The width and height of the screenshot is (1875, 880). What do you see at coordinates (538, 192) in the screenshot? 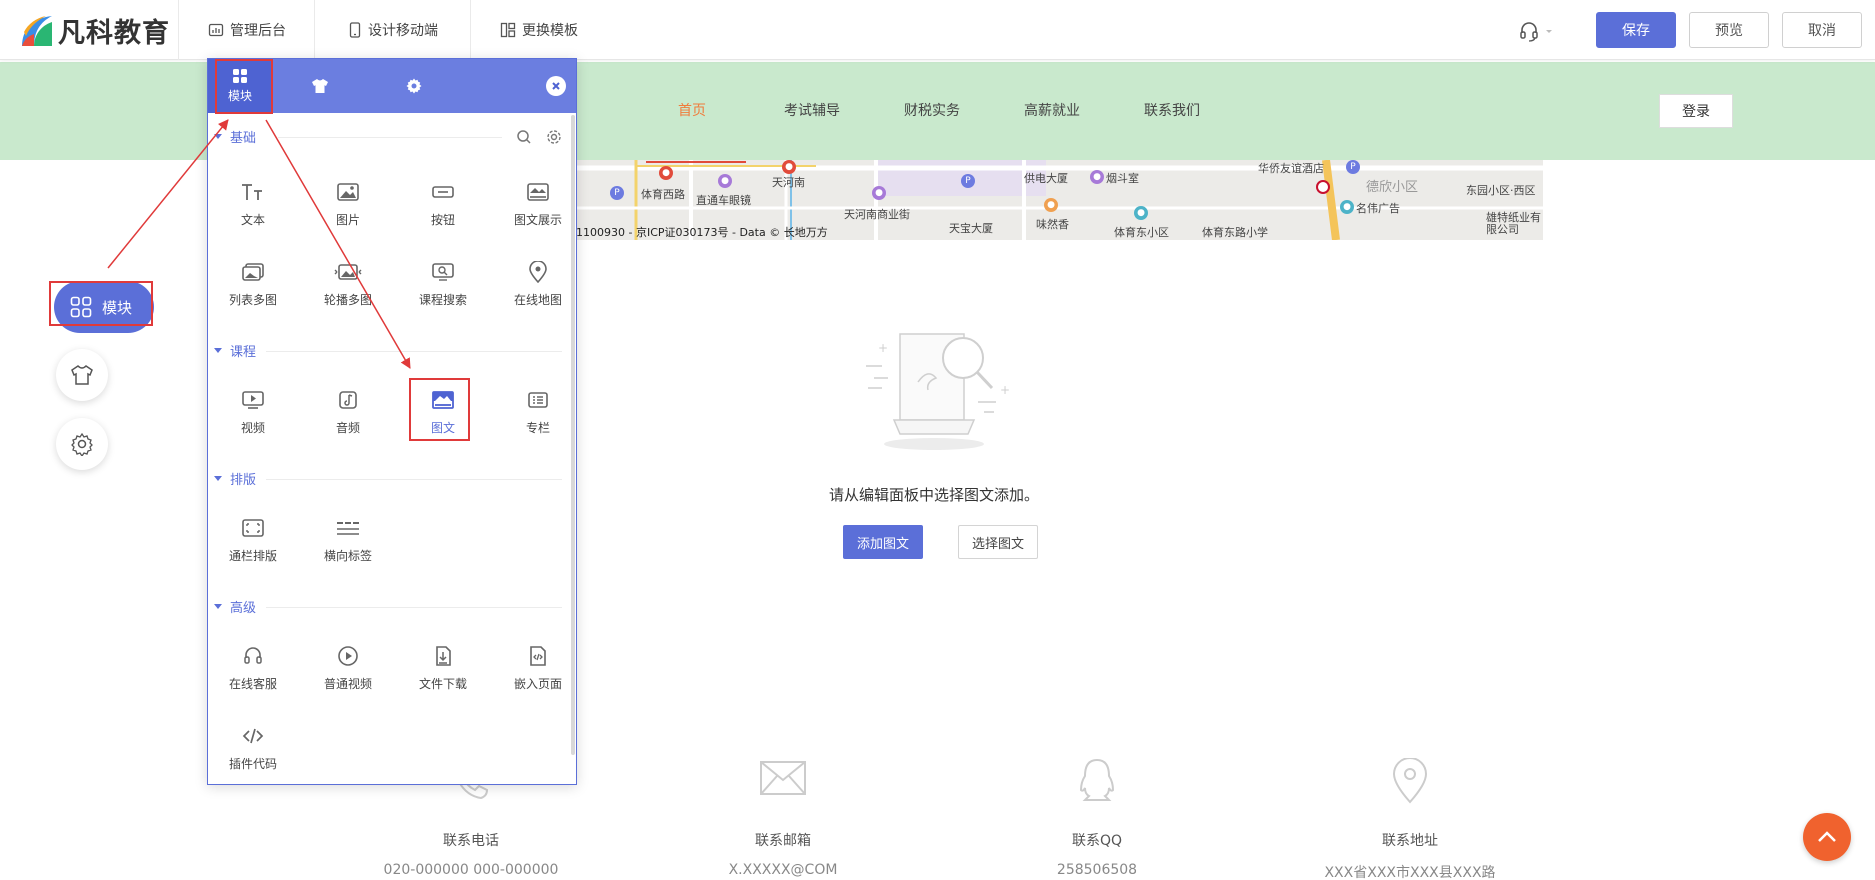
I see `image-text-icon` at bounding box center [538, 192].